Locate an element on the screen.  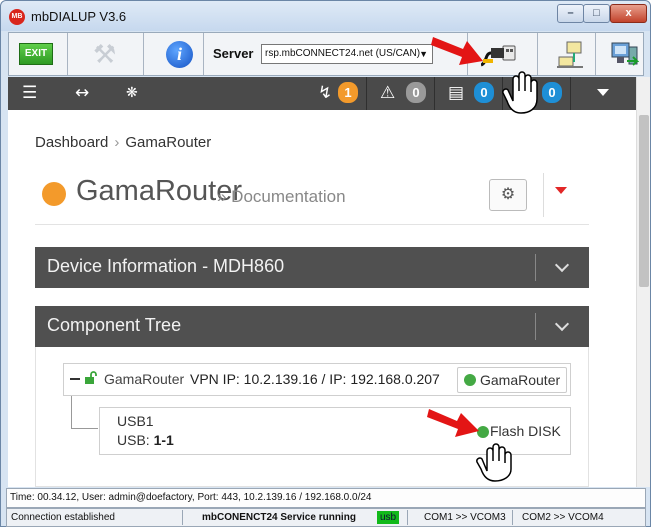
router-status-label: GamaRouter is located at coordinates (520, 380).